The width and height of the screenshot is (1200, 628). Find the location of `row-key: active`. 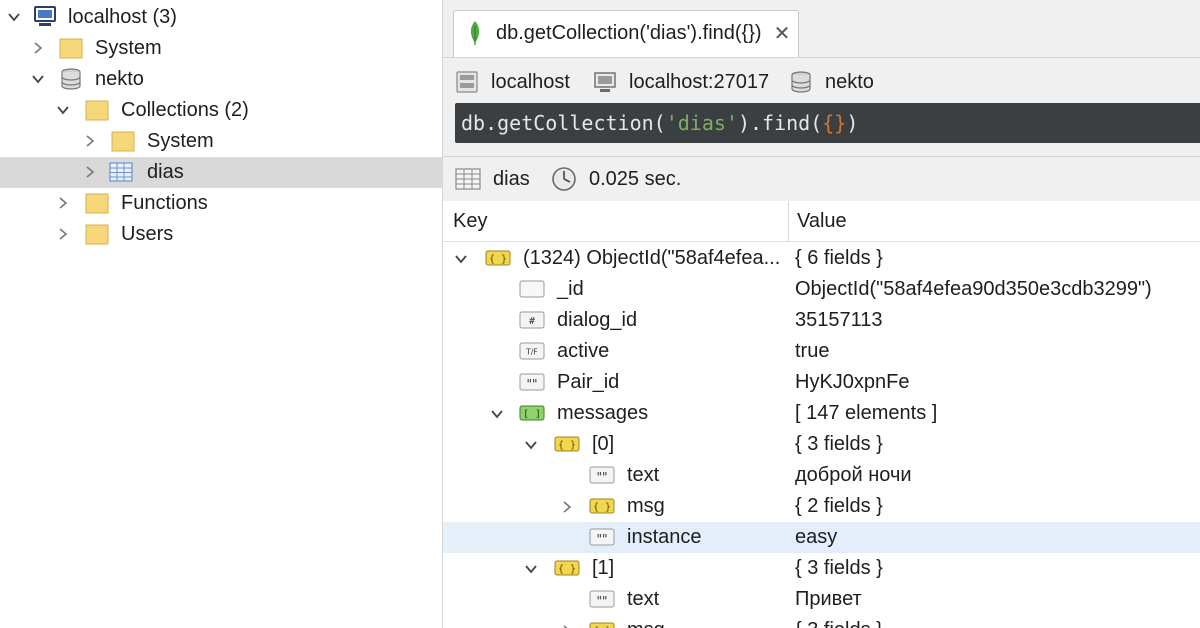

row-key: active is located at coordinates (583, 351).